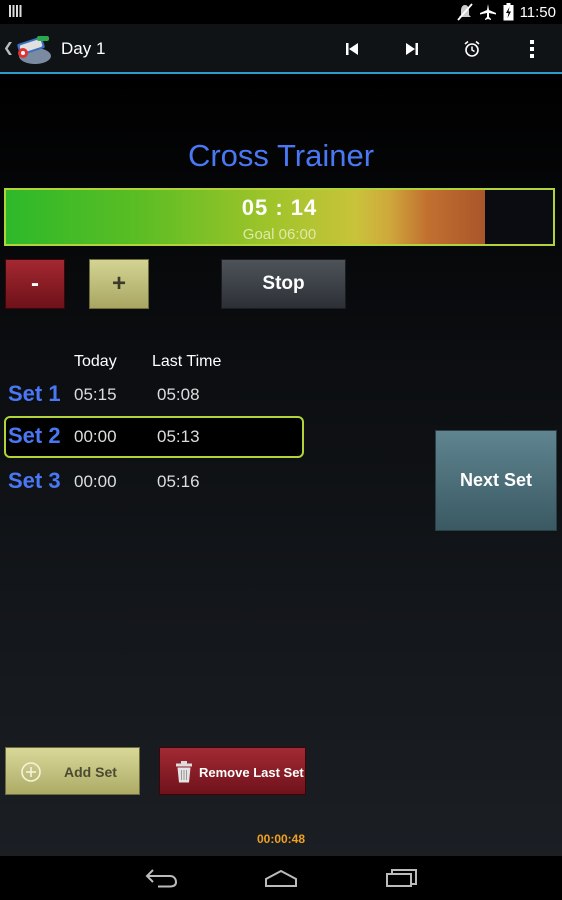 Image resolution: width=562 pixels, height=900 pixels. What do you see at coordinates (412, 49) in the screenshot?
I see `skip-next-icon` at bounding box center [412, 49].